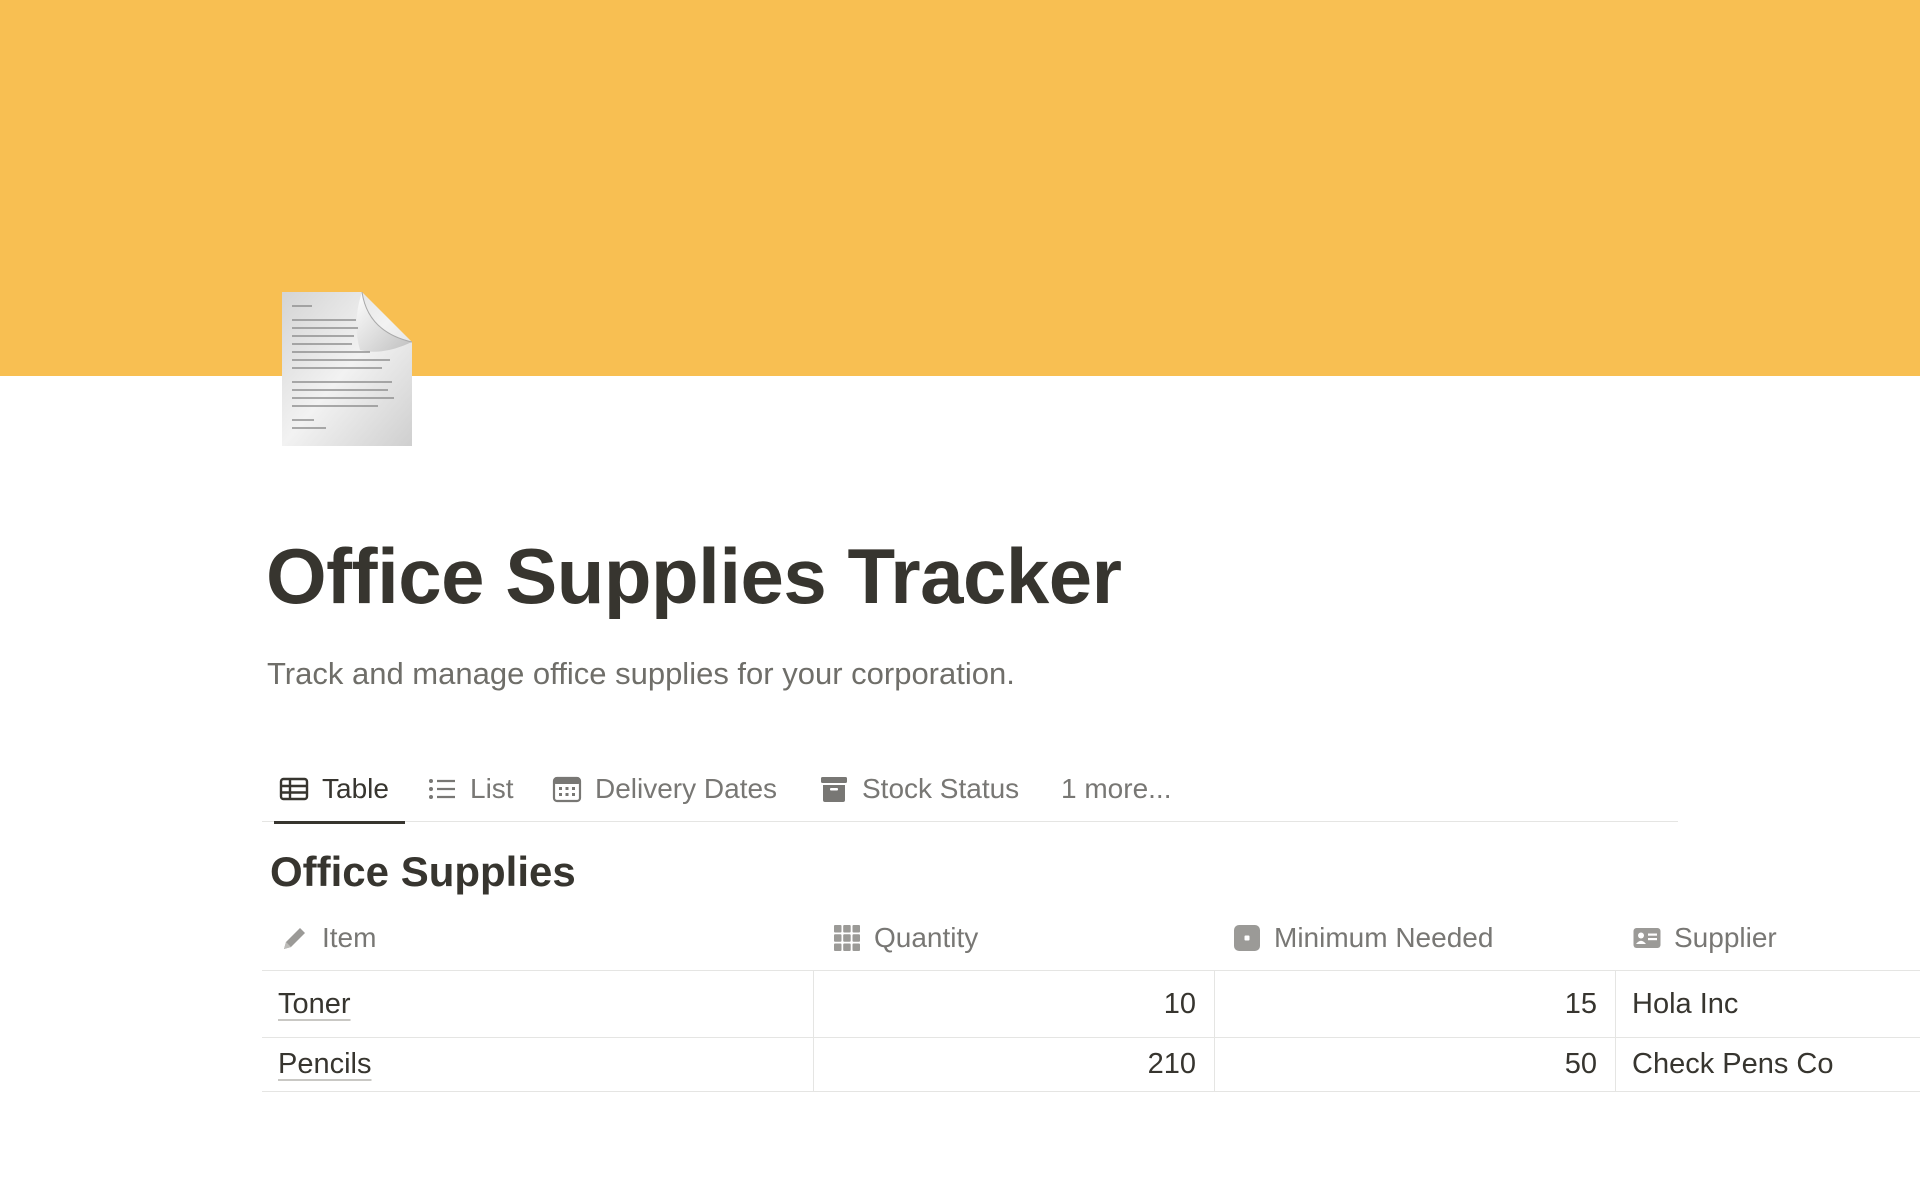  I want to click on column-header-item: Item, so click(328, 938).